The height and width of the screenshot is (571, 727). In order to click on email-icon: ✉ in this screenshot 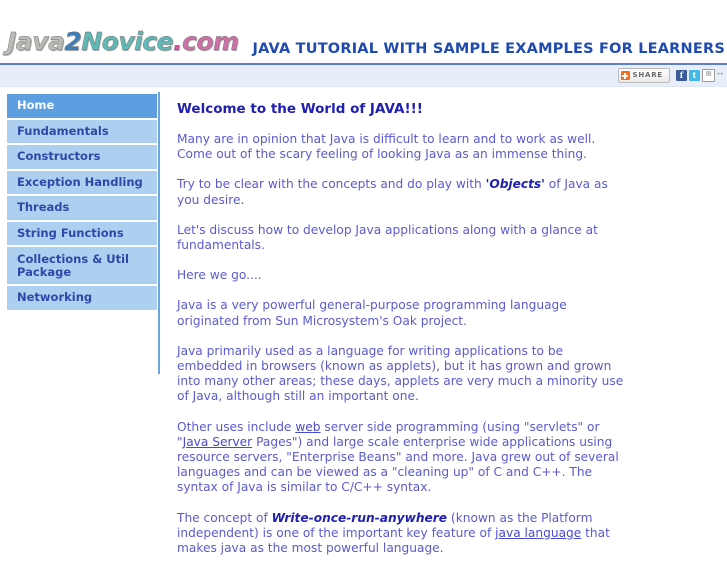, I will do `click(708, 75)`.